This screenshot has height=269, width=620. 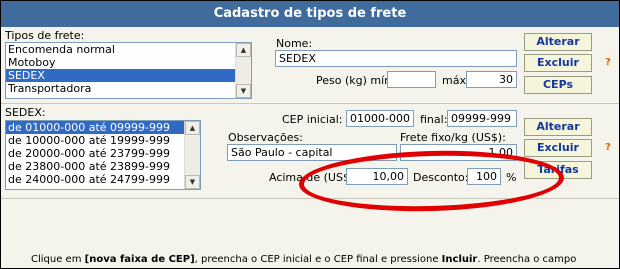 I want to click on final-input: 09999-999, so click(x=482, y=118).